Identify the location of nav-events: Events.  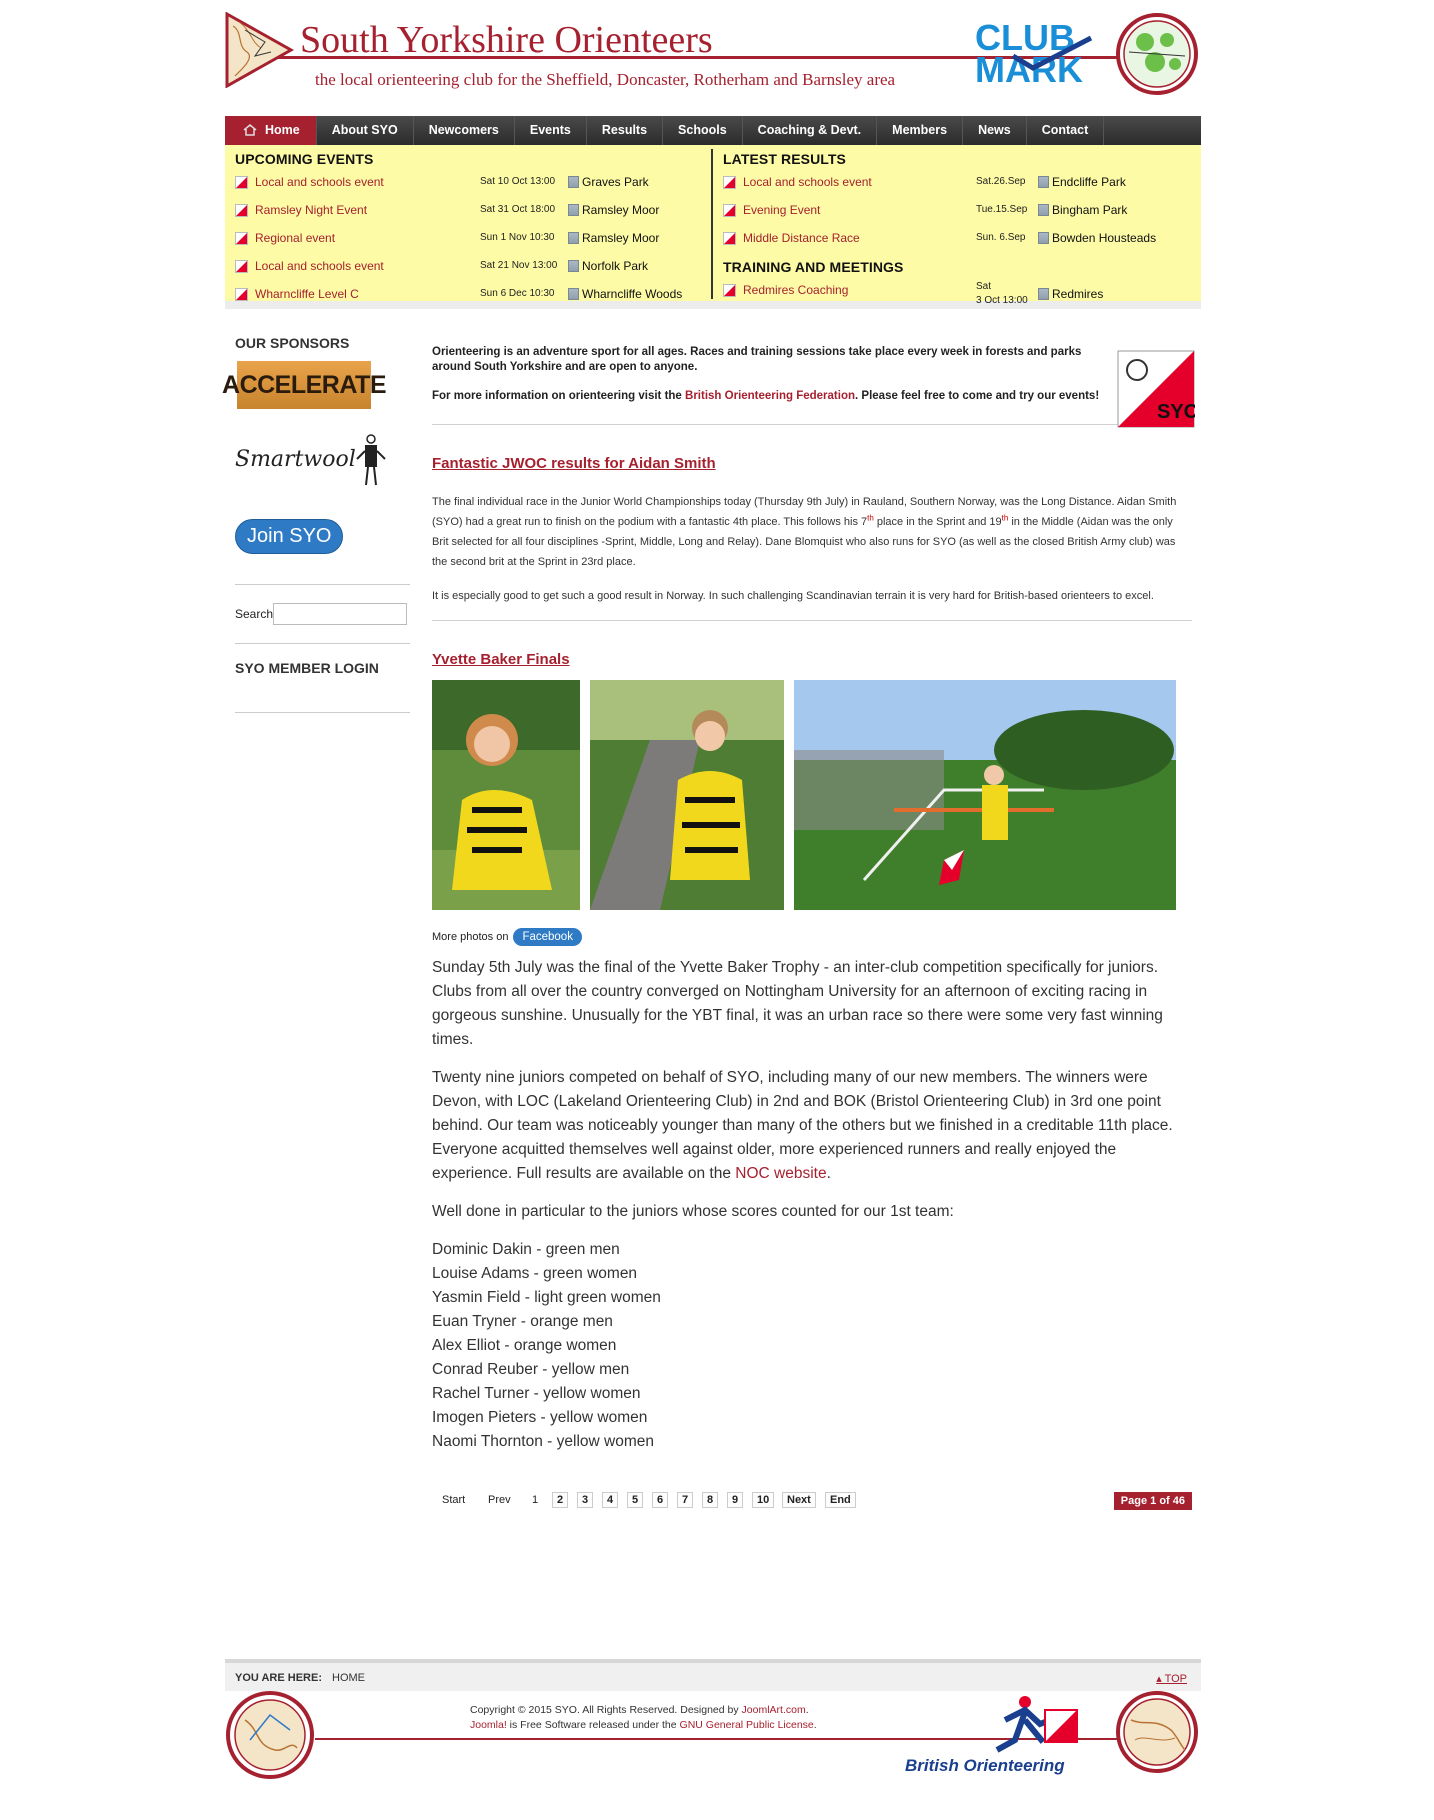
(551, 130).